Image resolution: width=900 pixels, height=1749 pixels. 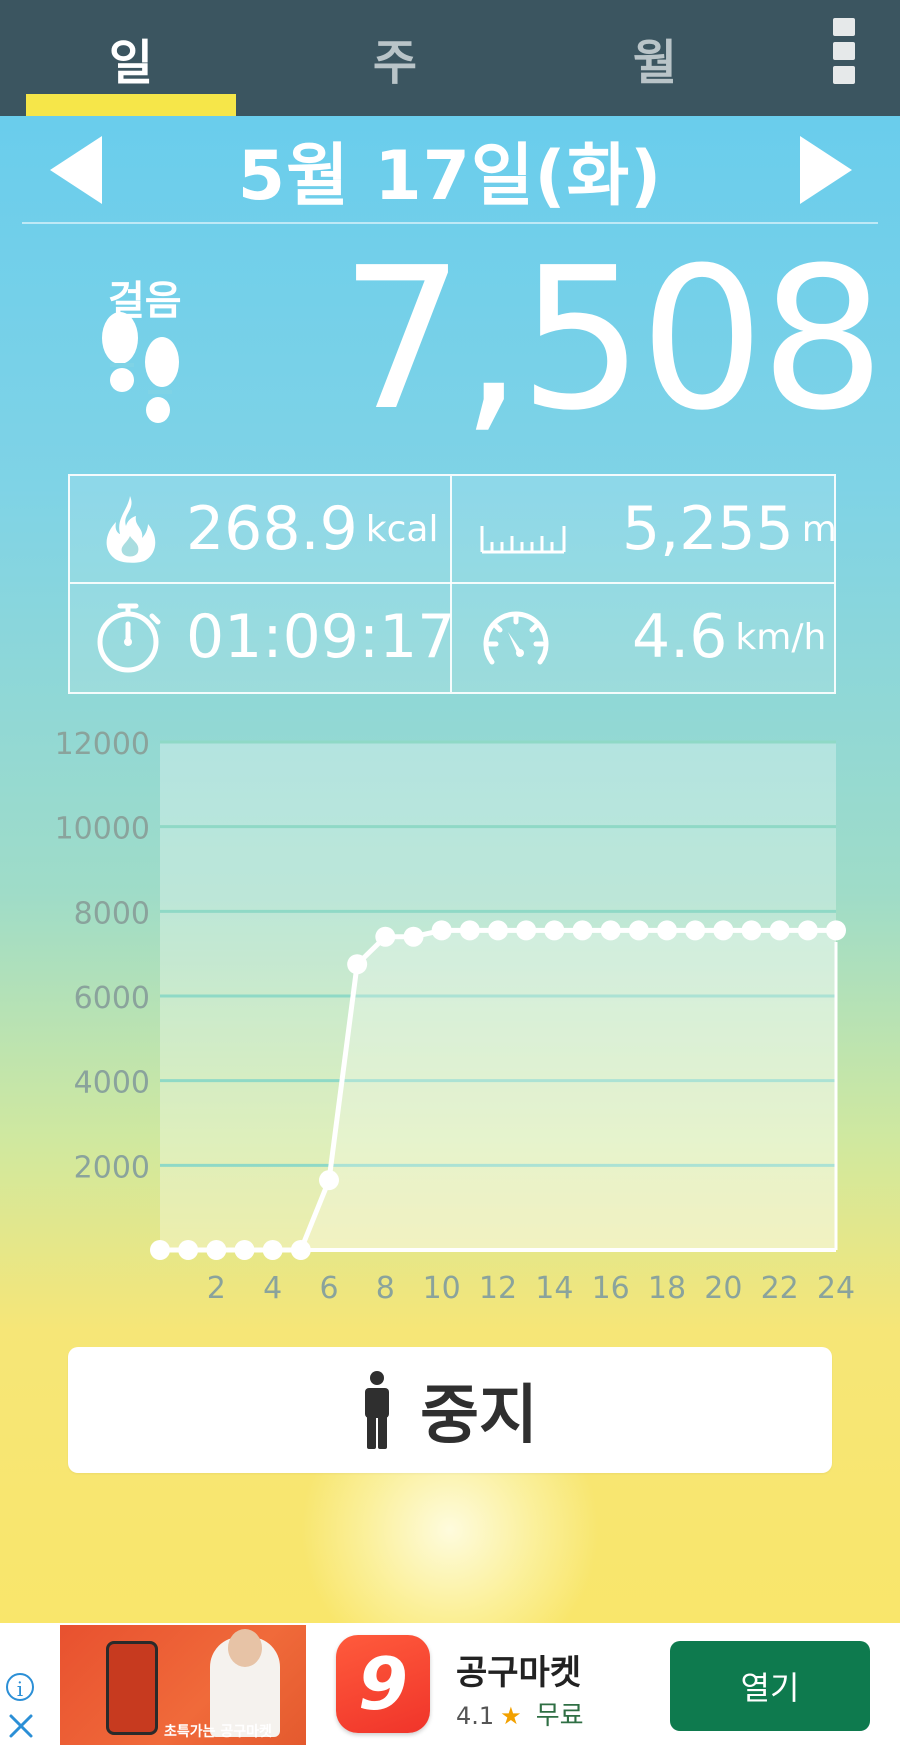 What do you see at coordinates (377, 1410) in the screenshot?
I see `person-icon` at bounding box center [377, 1410].